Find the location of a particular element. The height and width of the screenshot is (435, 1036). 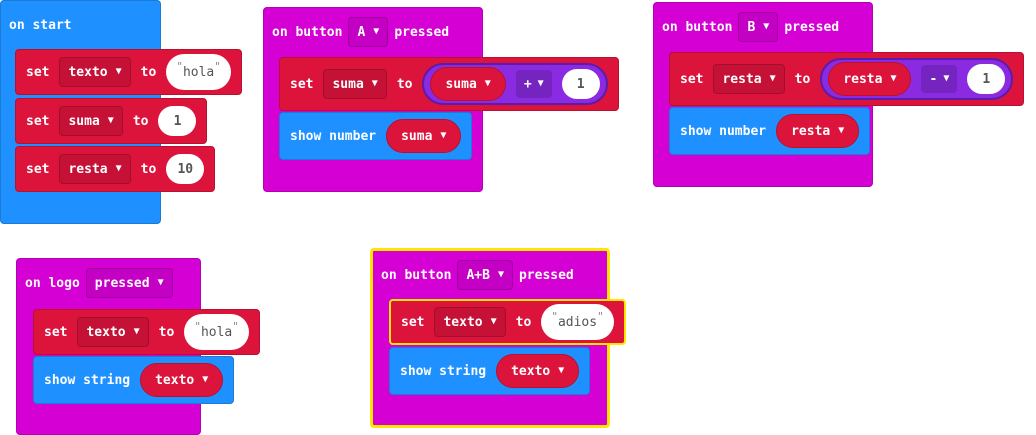

hat-title: on logo pressed ▼ is located at coordinates (99, 283).